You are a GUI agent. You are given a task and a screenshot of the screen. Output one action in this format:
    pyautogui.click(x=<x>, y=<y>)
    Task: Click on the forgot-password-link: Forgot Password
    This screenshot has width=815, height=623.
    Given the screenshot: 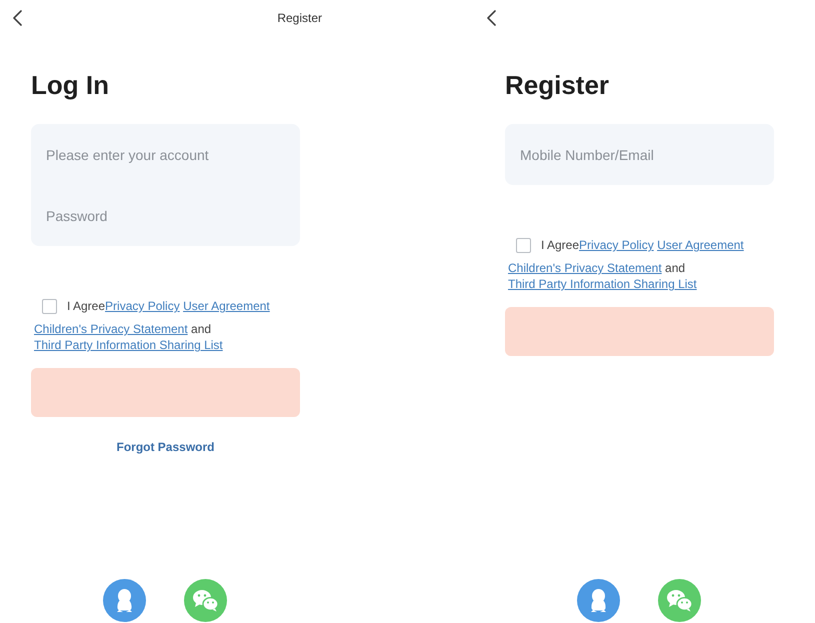 What is the action you would take?
    pyautogui.click(x=165, y=447)
    